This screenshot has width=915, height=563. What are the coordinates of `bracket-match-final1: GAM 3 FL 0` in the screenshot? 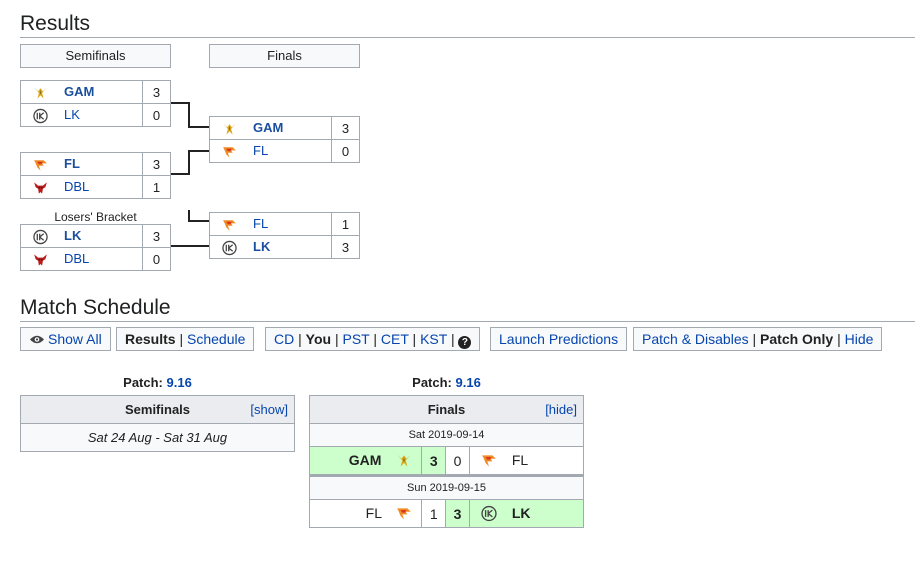 It's located at (284, 139).